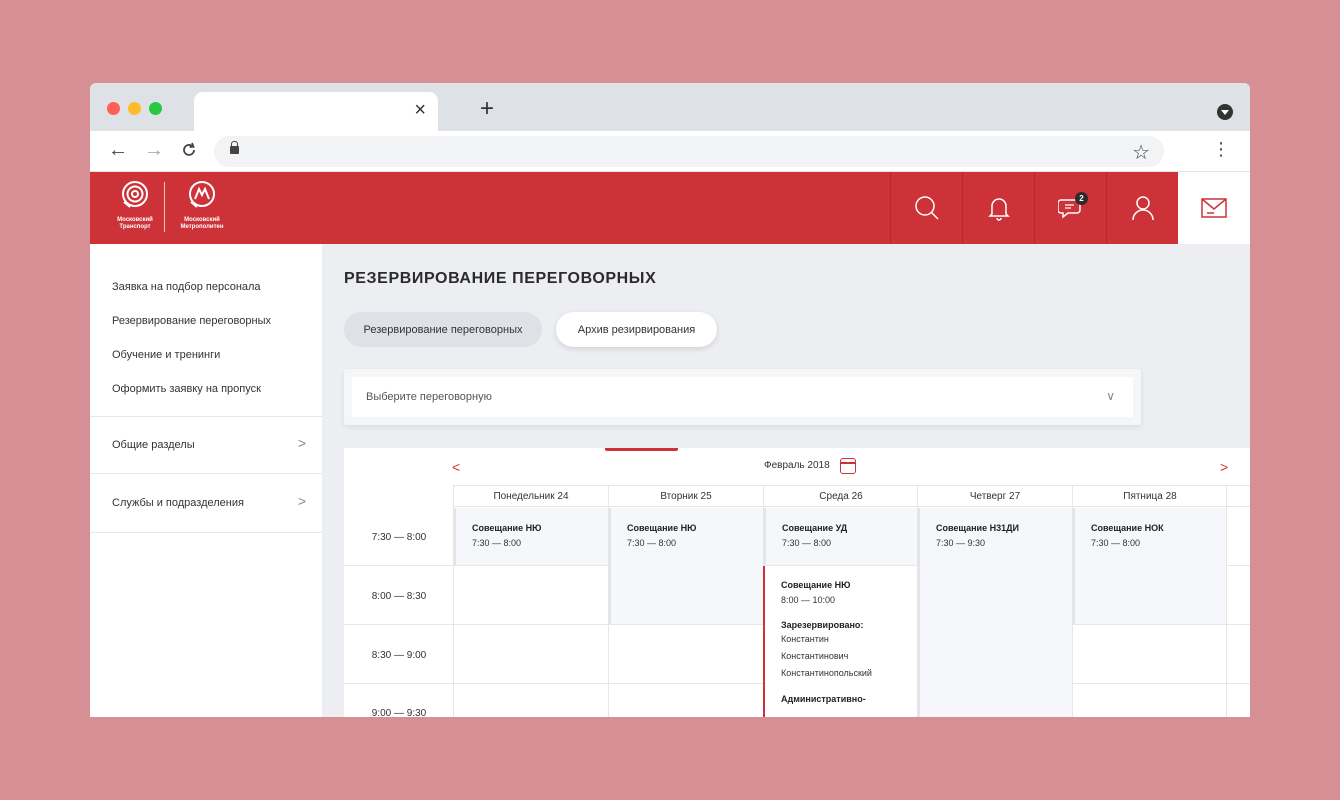 The image size is (1340, 800). Describe the element at coordinates (429, 397) in the screenshot. I see `room-select-placeholder: Выберите переговорную` at that location.